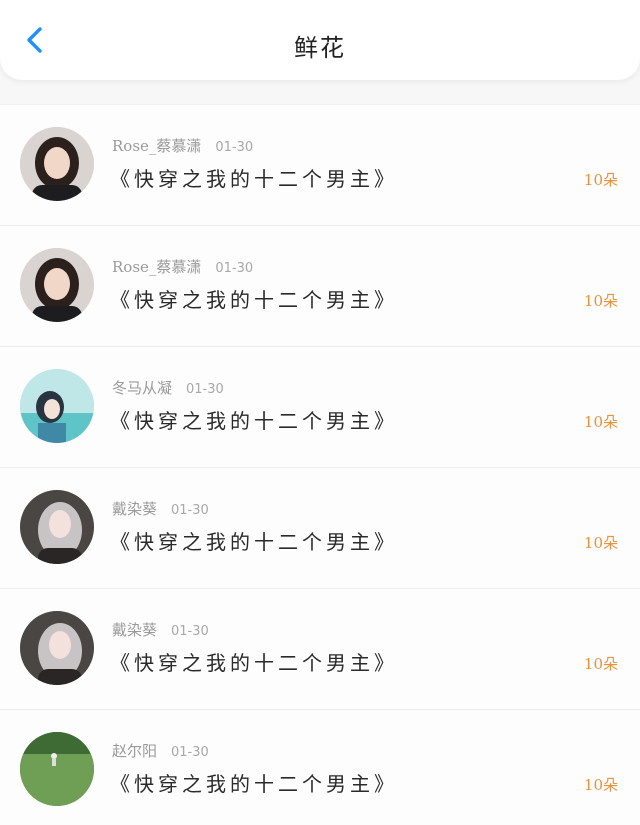  What do you see at coordinates (142, 388) in the screenshot?
I see `sender-name: 冬马从凝` at bounding box center [142, 388].